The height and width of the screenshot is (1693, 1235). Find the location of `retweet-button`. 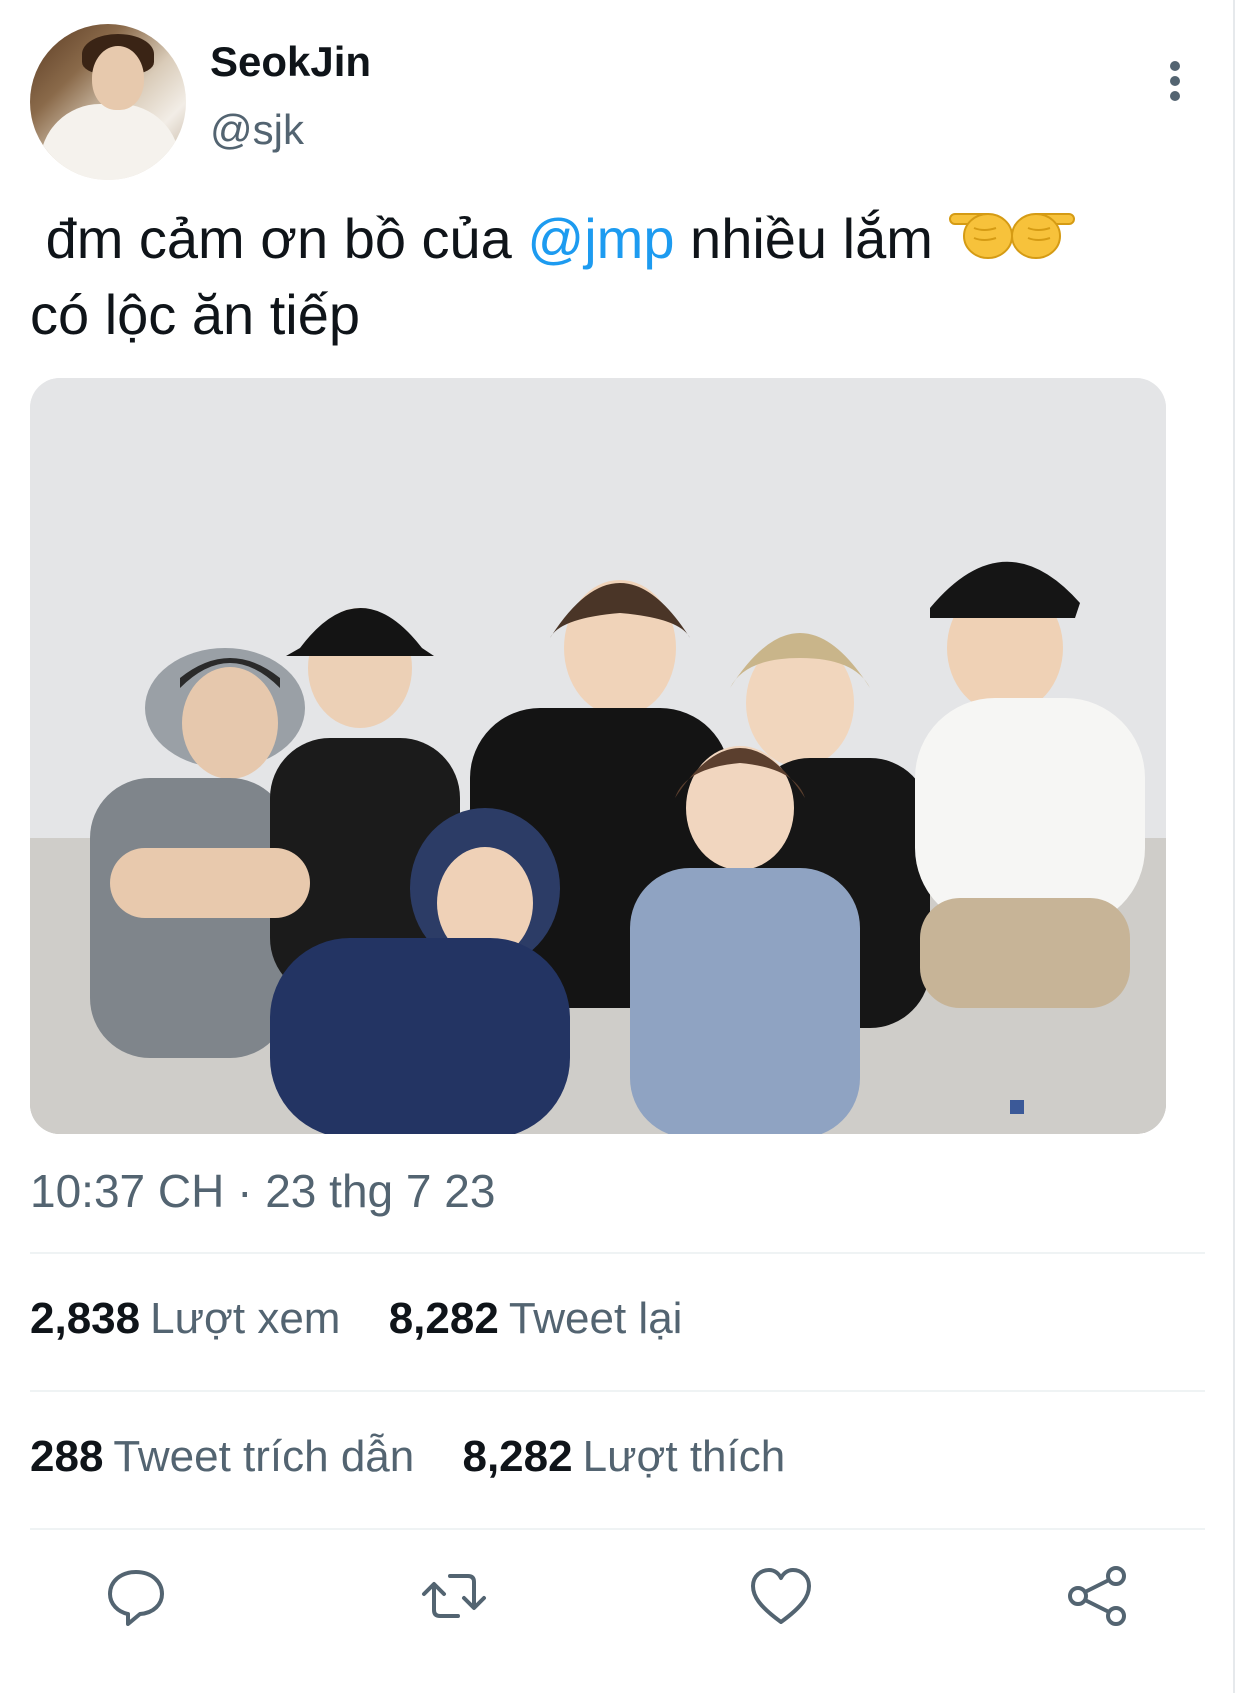

retweet-button is located at coordinates (454, 1596).